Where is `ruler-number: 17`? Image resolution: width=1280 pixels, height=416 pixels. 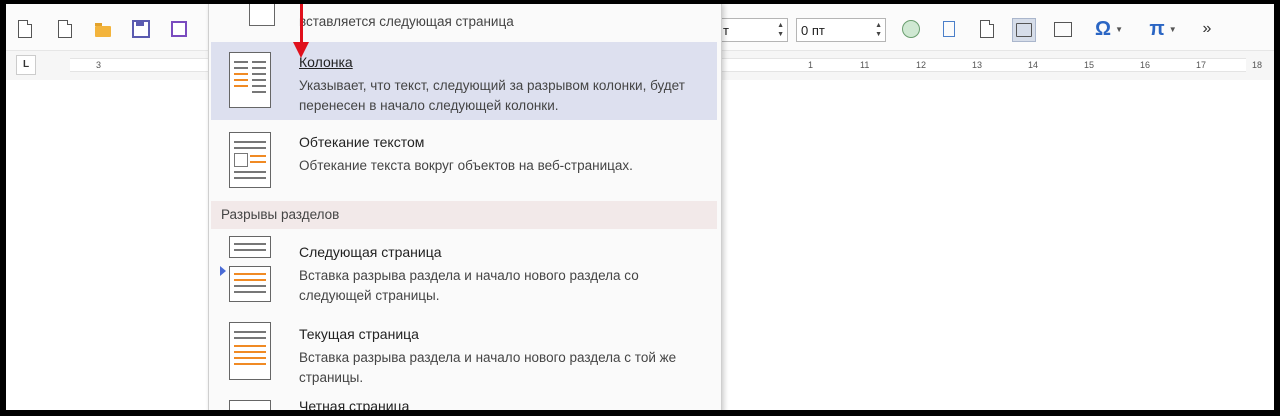 ruler-number: 17 is located at coordinates (1201, 65).